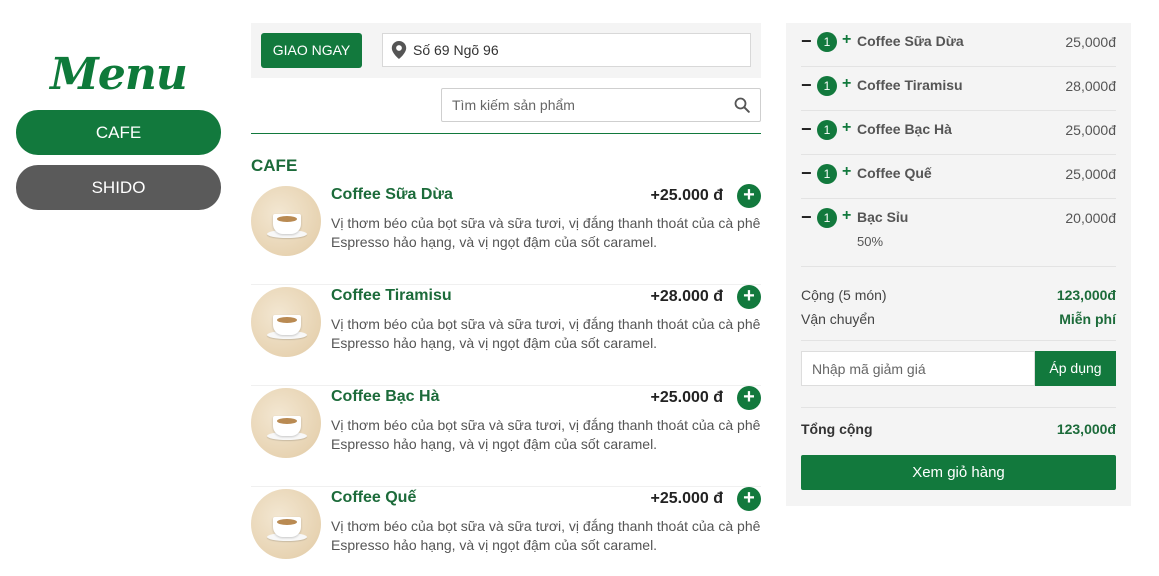 The image size is (1159, 576). What do you see at coordinates (385, 397) in the screenshot?
I see `product-name: Coffee Bạc Hà` at bounding box center [385, 397].